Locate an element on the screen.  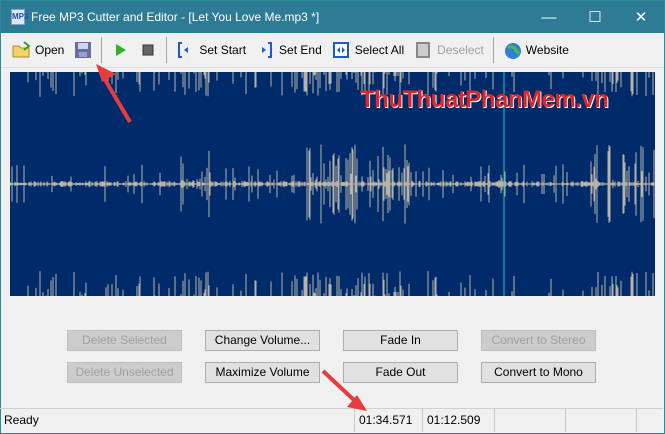
select-all-button: Select All is located at coordinates (368, 50).